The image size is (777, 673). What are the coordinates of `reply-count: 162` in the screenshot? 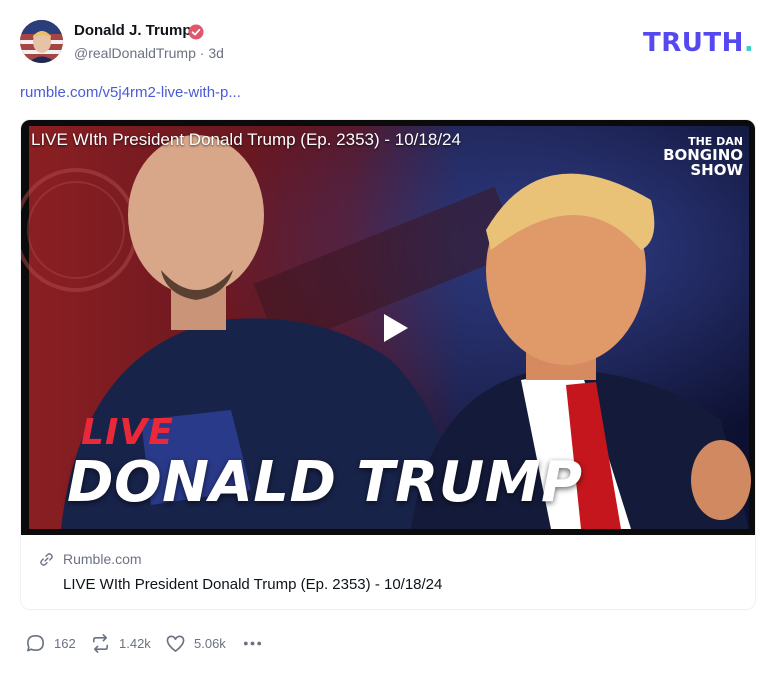 It's located at (65, 643).